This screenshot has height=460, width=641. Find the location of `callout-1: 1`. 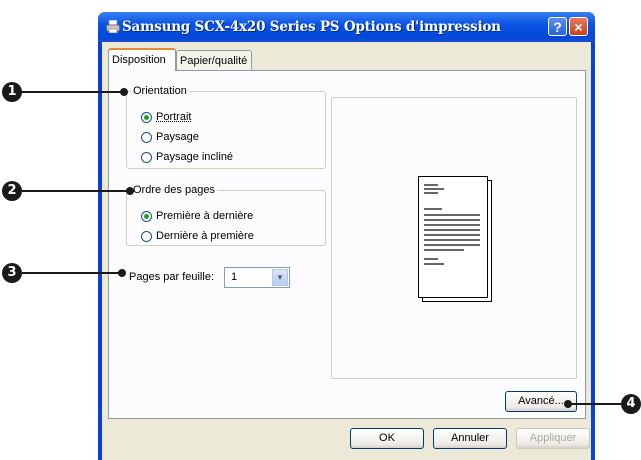

callout-1: 1 is located at coordinates (12, 92).